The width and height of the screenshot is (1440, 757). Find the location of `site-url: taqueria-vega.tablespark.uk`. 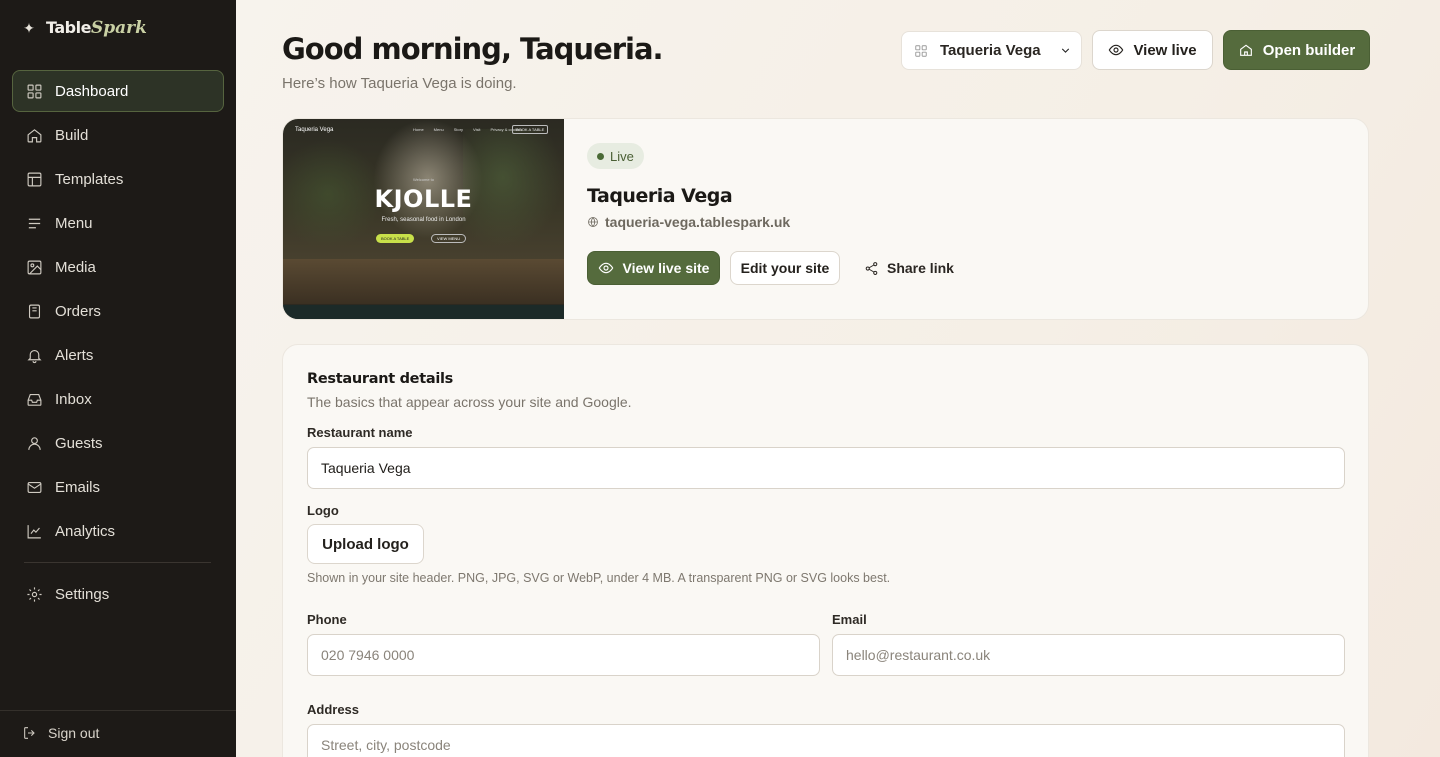

site-url: taqueria-vega.tablespark.uk is located at coordinates (688, 222).